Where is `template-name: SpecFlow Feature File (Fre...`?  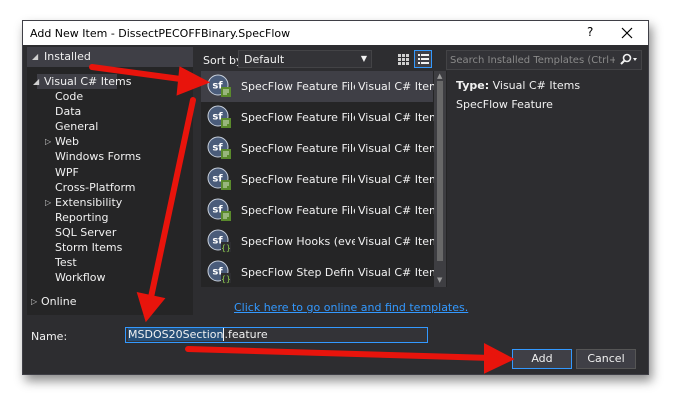 template-name: SpecFlow Feature File (Fre... is located at coordinates (298, 179).